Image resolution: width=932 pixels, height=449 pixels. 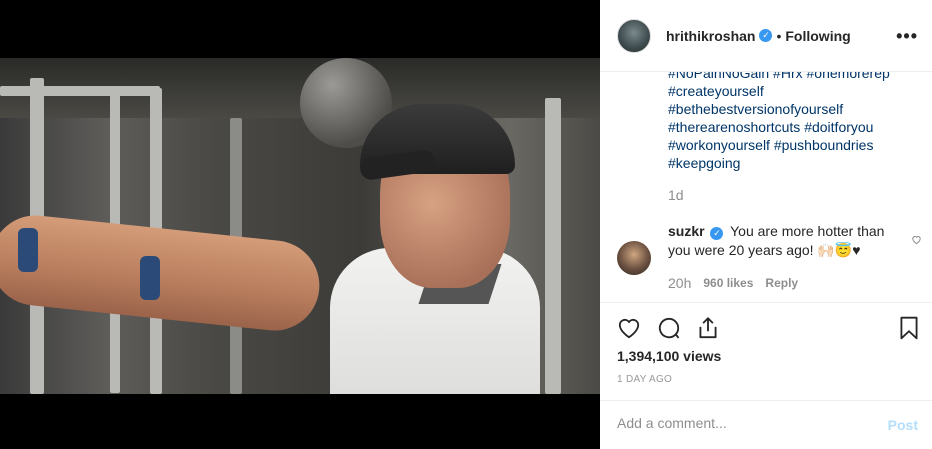 What do you see at coordinates (710, 36) in the screenshot?
I see `post-username: hrithikroshan` at bounding box center [710, 36].